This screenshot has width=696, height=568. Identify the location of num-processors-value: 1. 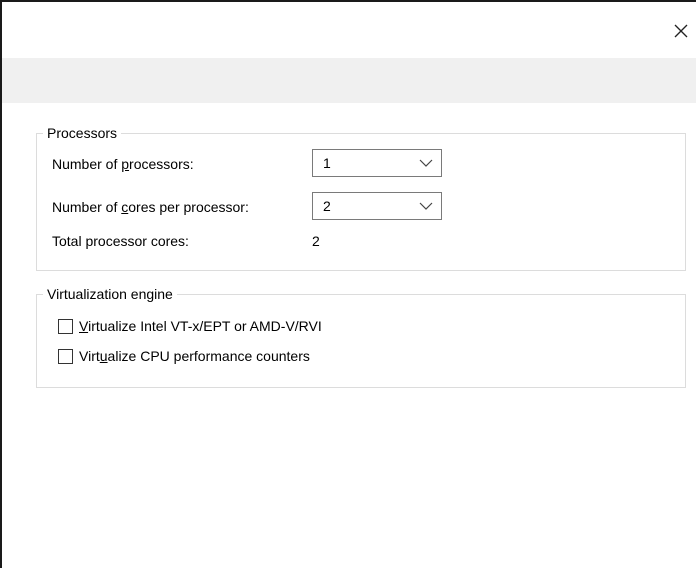
(327, 163).